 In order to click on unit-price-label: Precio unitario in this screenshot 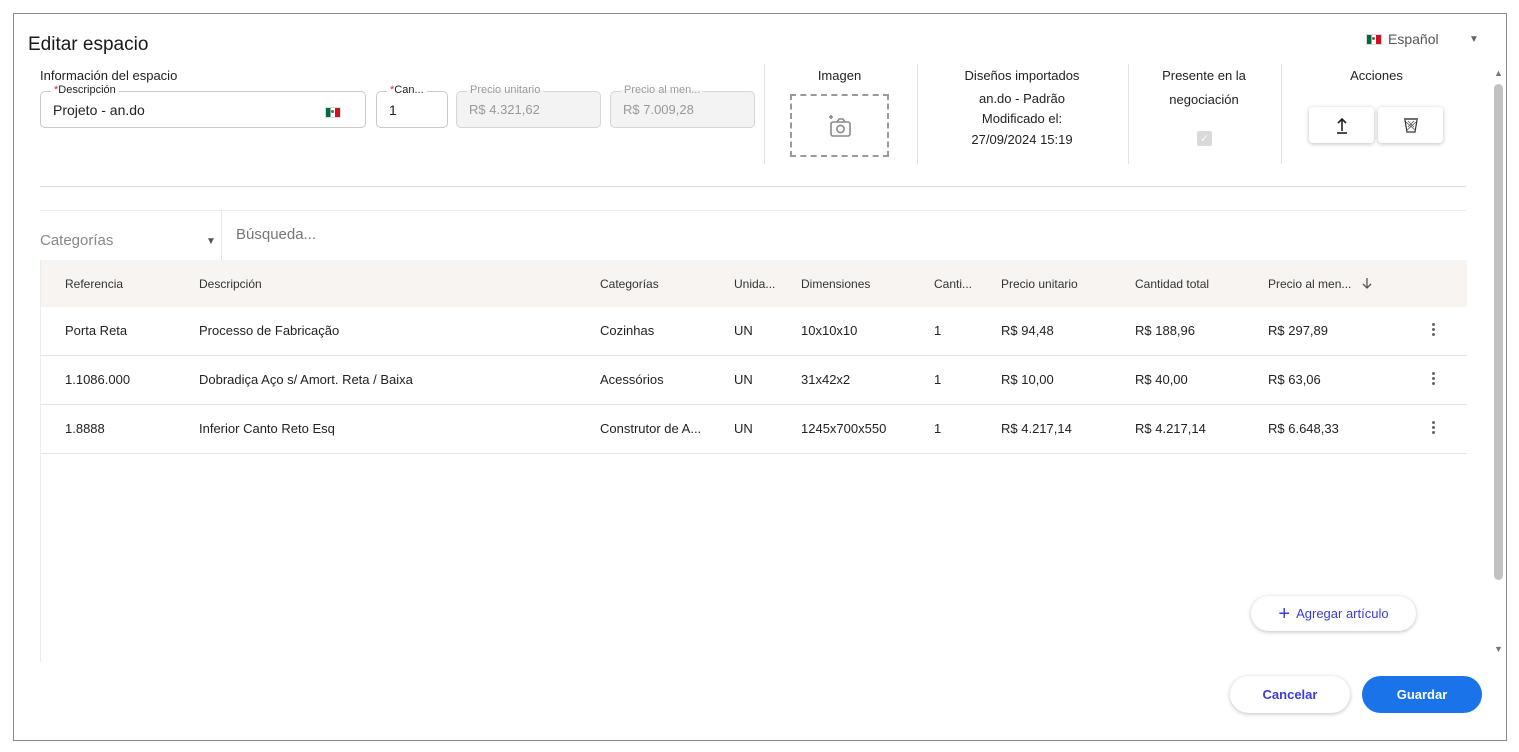, I will do `click(505, 90)`.